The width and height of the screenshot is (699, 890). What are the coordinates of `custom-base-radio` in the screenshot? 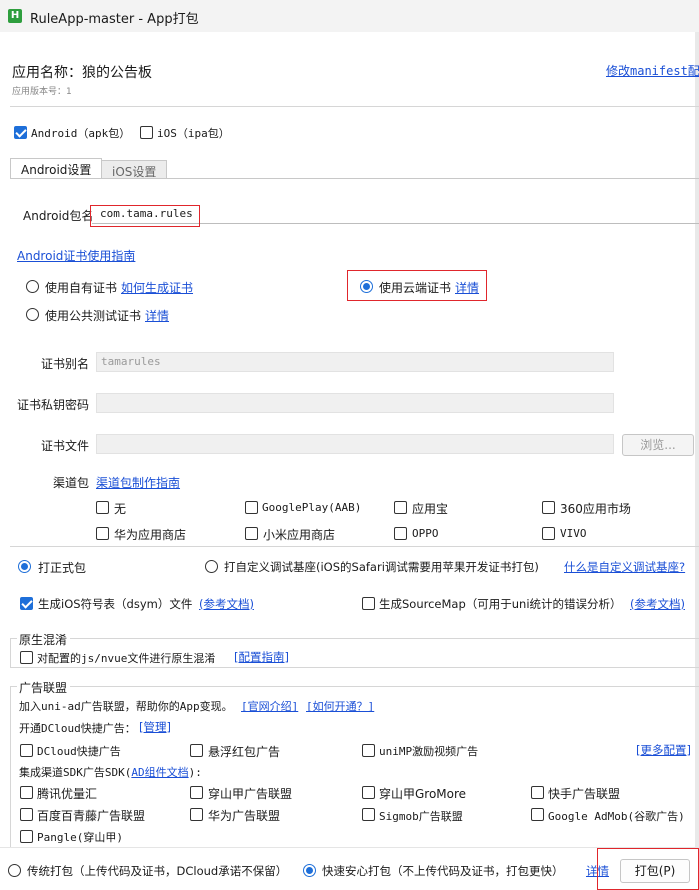 It's located at (211, 566).